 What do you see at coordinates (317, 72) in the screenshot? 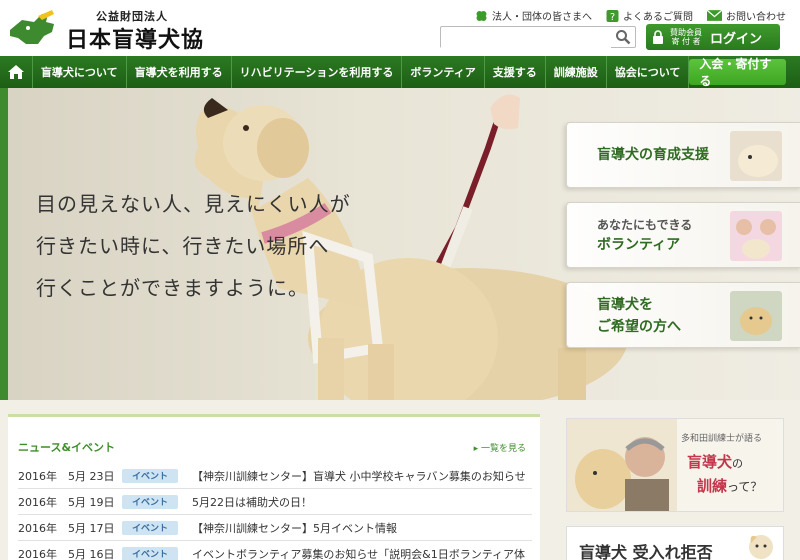
I see `nav-rehabilitation: リハビリテーションを利用する` at bounding box center [317, 72].